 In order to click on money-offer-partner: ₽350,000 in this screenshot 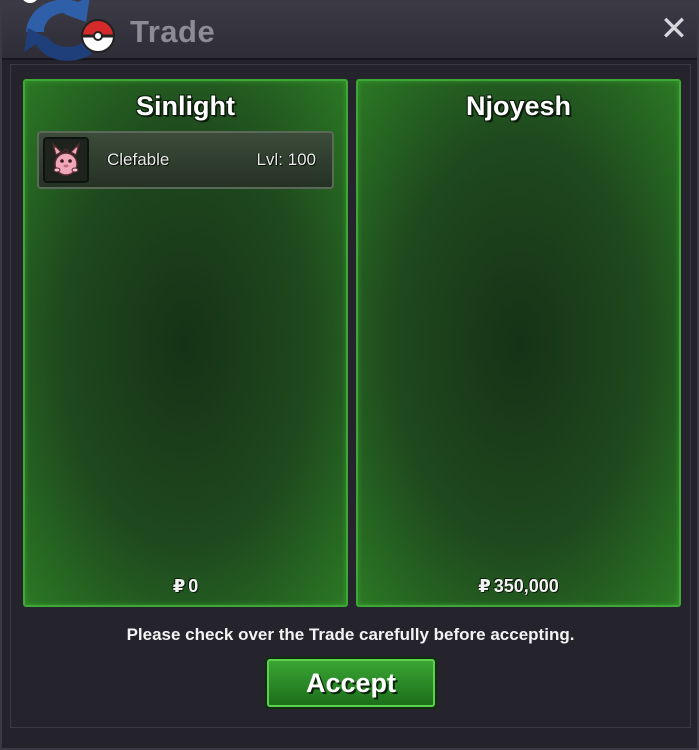, I will do `click(518, 586)`.